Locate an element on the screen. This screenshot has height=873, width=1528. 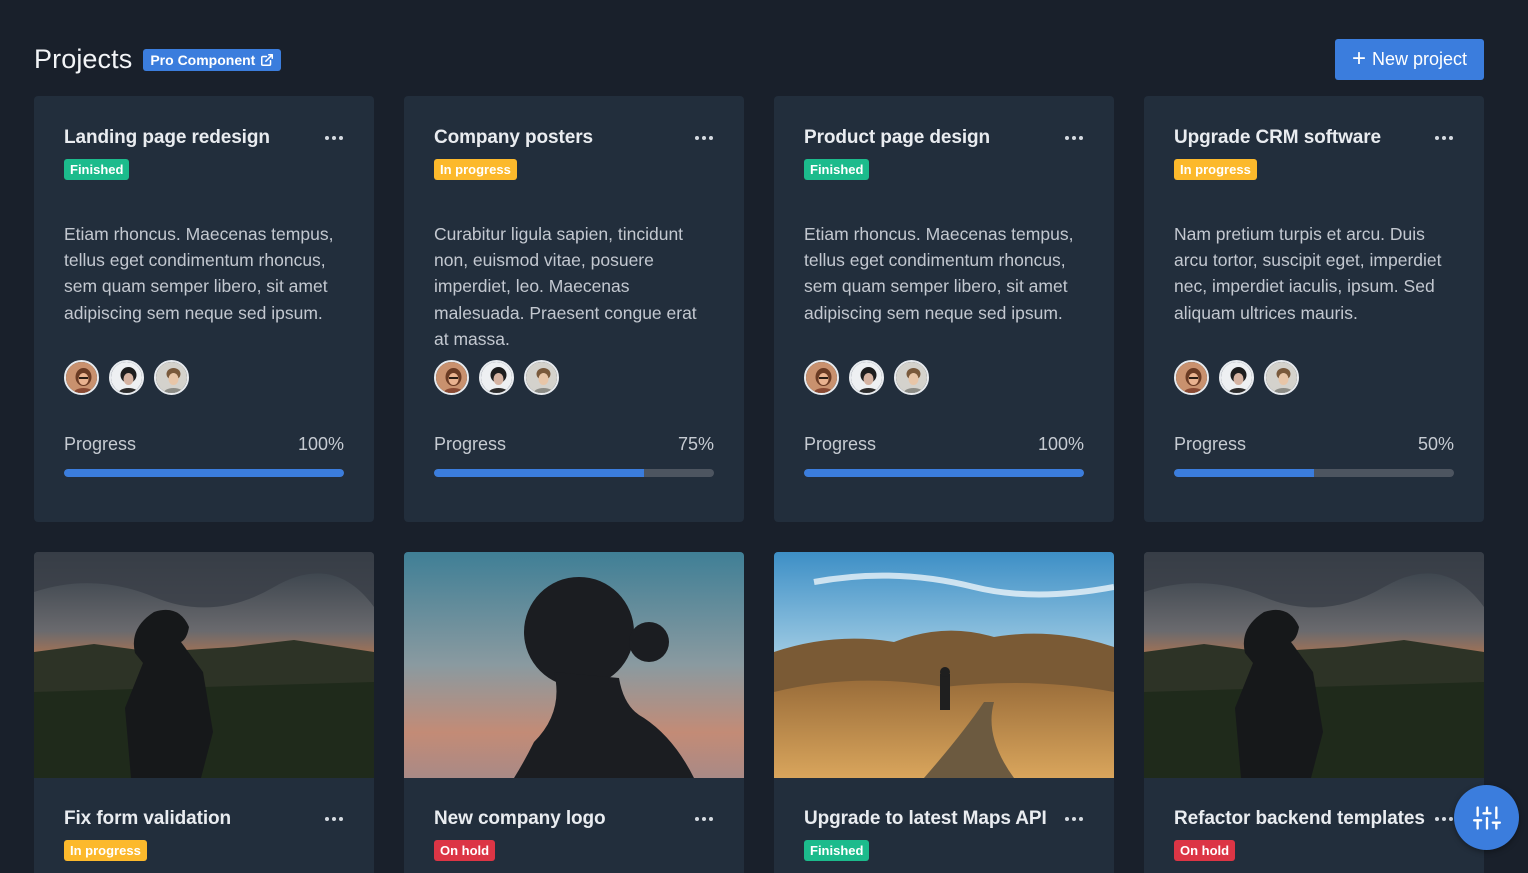
page-header: Projects Pro Component + New project is located at coordinates (759, 59).